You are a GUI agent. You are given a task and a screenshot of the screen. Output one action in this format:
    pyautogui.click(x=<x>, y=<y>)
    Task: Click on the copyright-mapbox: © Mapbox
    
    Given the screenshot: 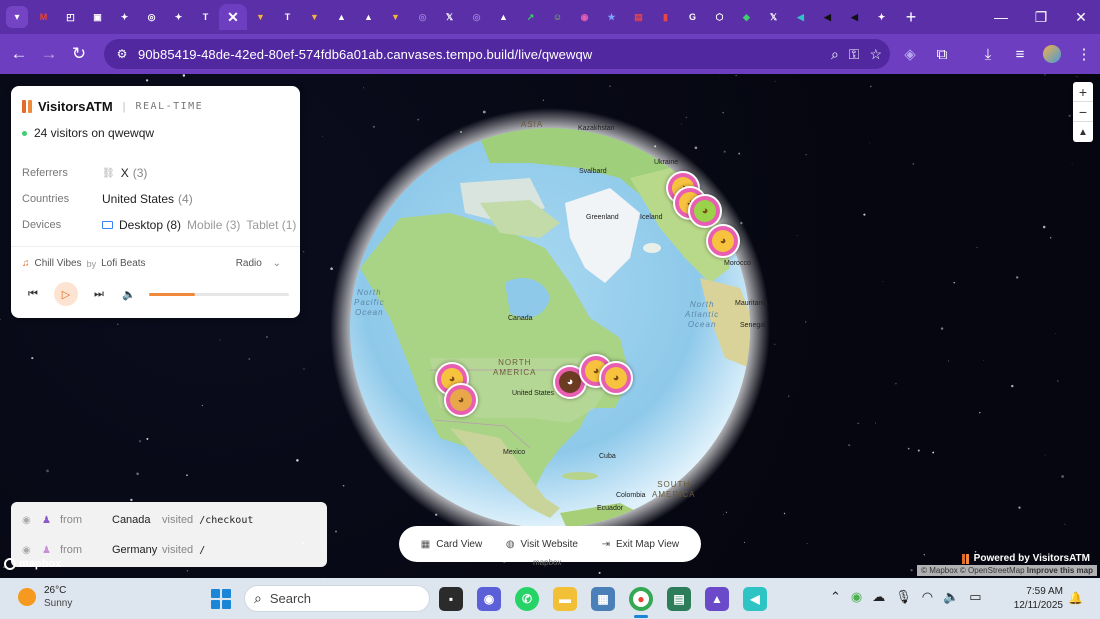 What is the action you would take?
    pyautogui.click(x=939, y=570)
    